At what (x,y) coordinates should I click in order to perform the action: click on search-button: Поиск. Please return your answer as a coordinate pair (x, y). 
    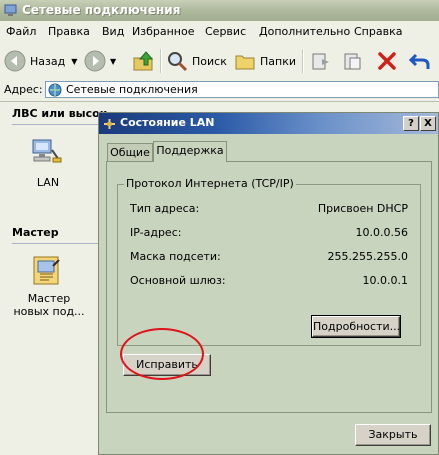
    Looking at the image, I should click on (196, 61).